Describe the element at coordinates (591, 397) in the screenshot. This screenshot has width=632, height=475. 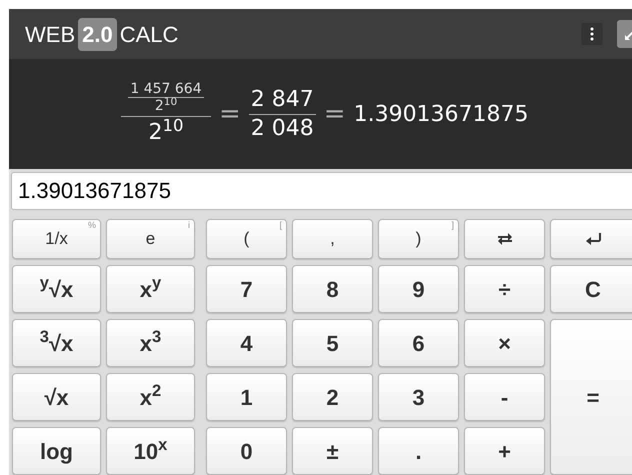
I see `calculator-key: =` at that location.